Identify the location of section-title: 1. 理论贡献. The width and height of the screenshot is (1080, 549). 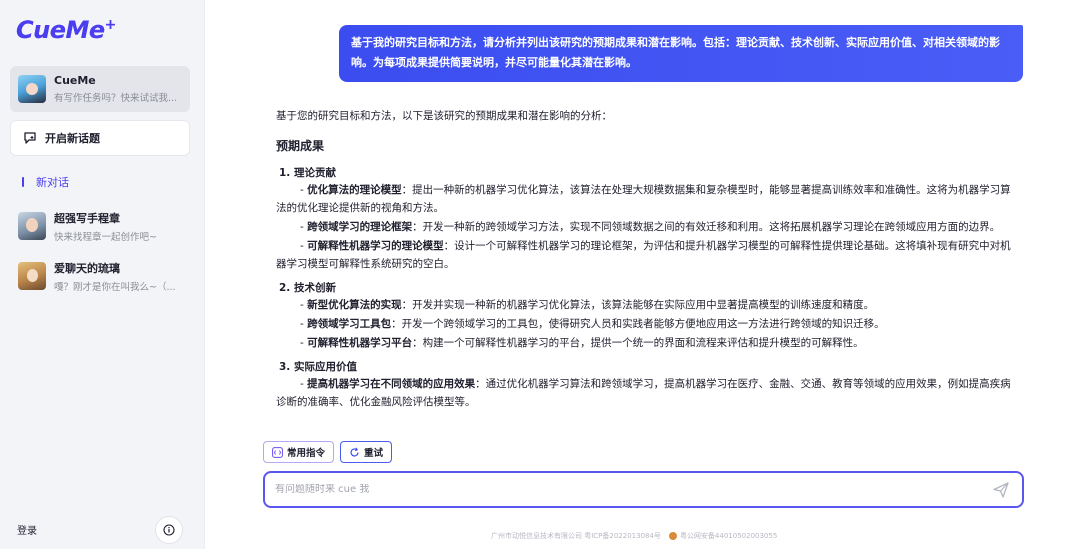
(307, 173).